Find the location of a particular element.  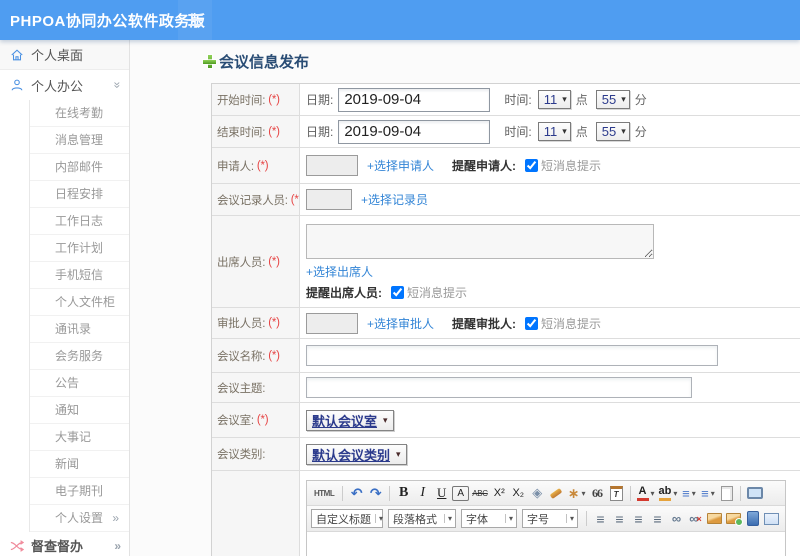

sidebar-toggle-button is located at coordinates (195, 20).